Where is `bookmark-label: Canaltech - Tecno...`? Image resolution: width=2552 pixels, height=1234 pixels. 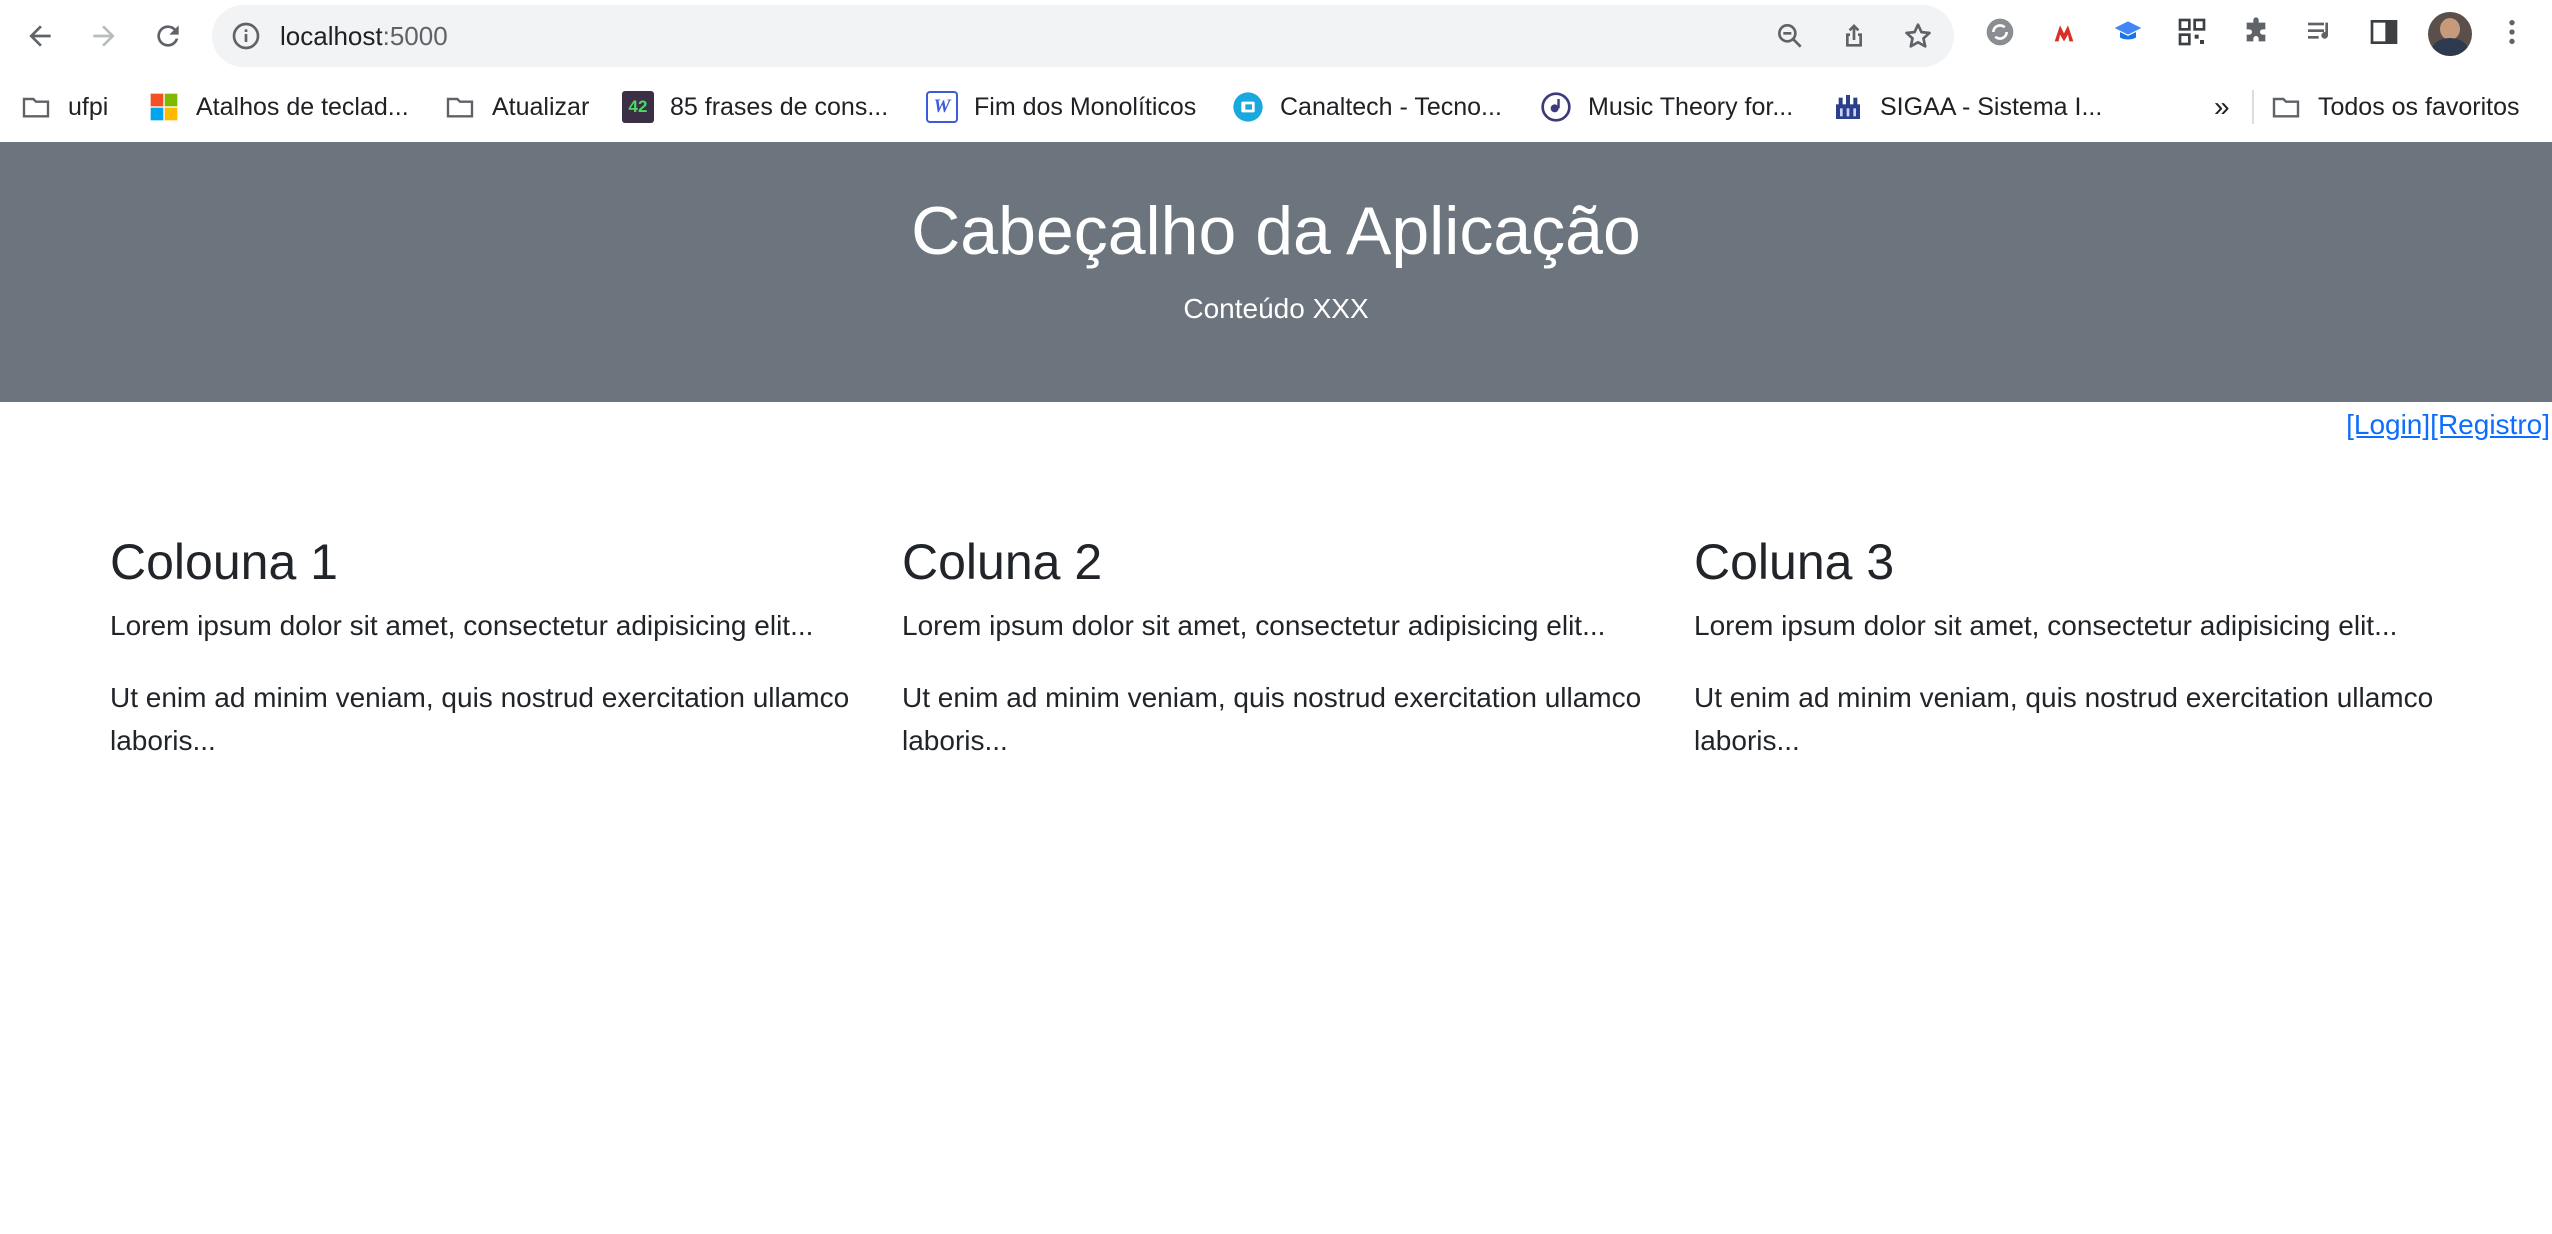 bookmark-label: Canaltech - Tecno... is located at coordinates (1391, 106).